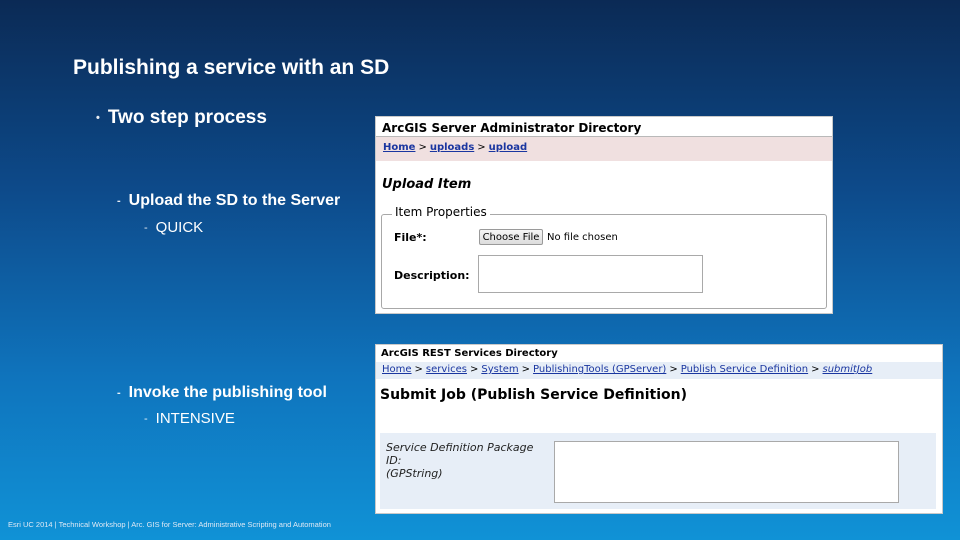  I want to click on bullet-step1-note-text: QUICK, so click(179, 227).